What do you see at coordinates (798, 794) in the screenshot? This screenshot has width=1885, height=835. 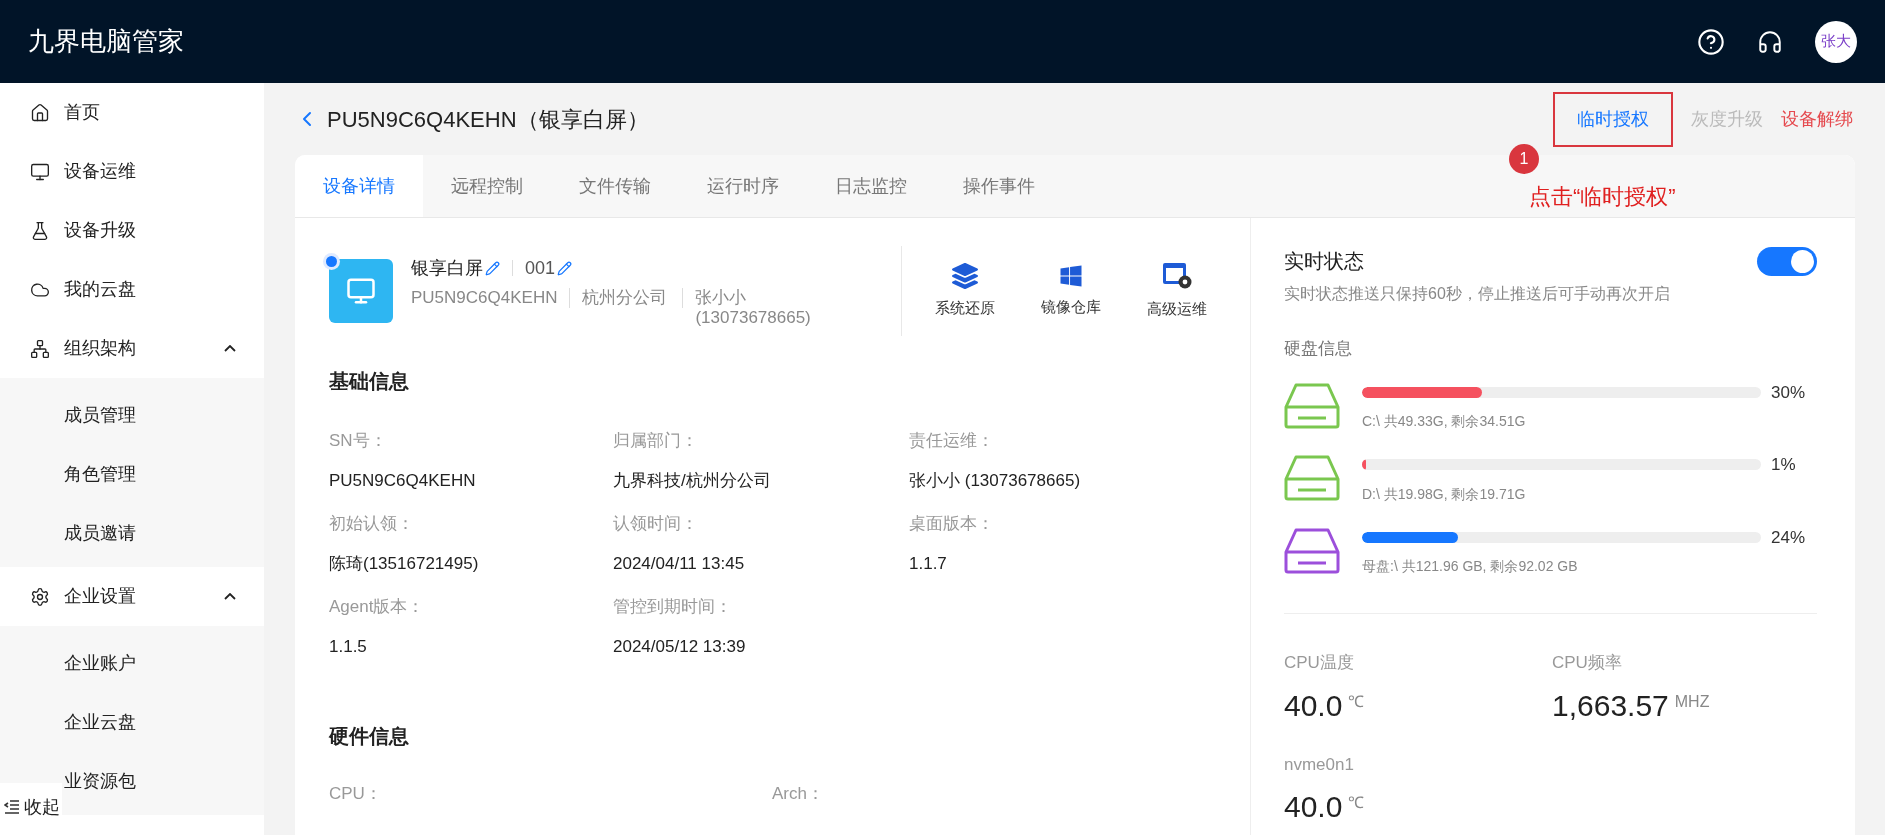 I see `field-label: Arch：` at bounding box center [798, 794].